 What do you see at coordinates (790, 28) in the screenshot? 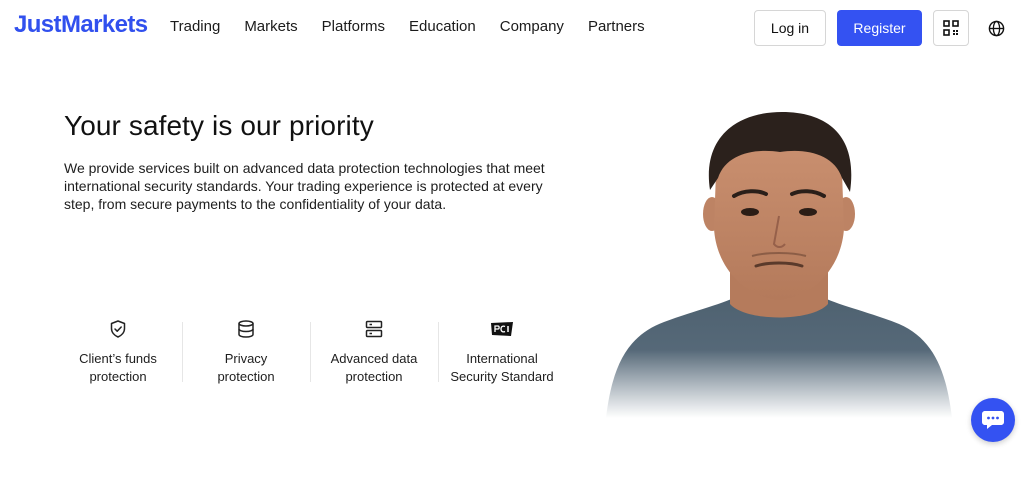
I see `login-button: Log in` at bounding box center [790, 28].